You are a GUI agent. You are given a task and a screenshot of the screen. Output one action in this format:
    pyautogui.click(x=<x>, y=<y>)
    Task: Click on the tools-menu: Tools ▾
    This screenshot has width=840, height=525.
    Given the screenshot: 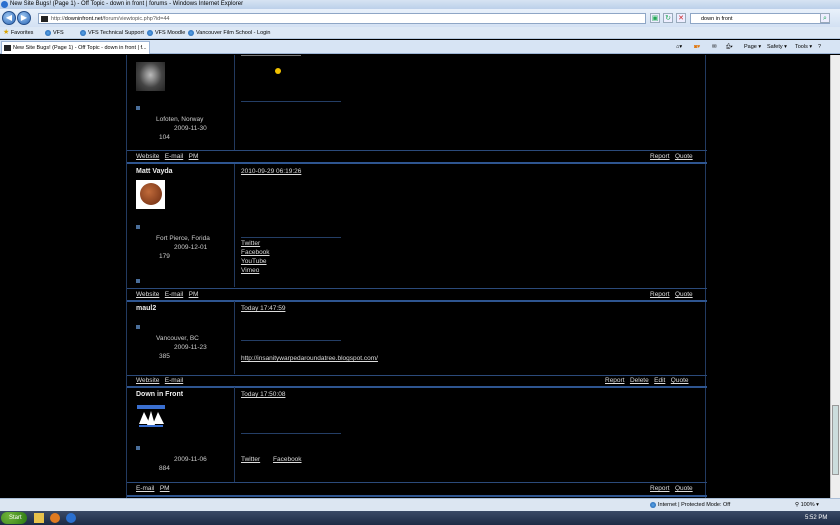 What is the action you would take?
    pyautogui.click(x=803, y=47)
    